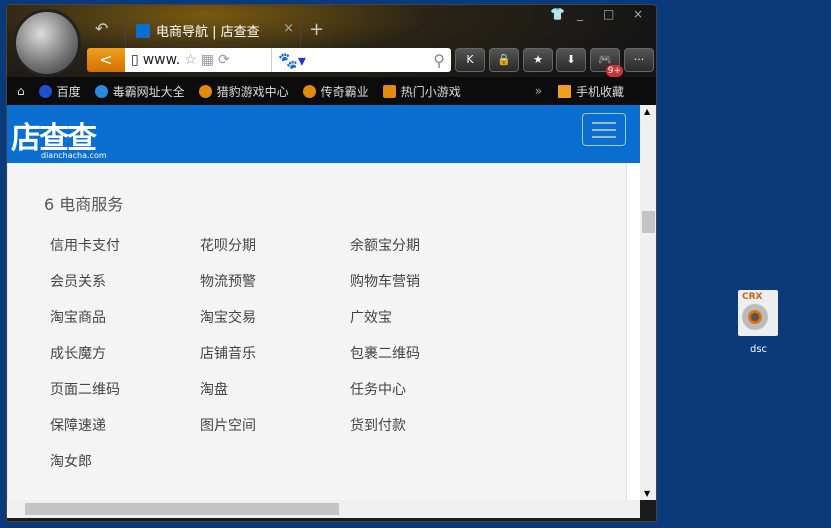 This screenshot has width=831, height=528. Describe the element at coordinates (275, 317) in the screenshot. I see `service-link: 淘宝交易` at that location.